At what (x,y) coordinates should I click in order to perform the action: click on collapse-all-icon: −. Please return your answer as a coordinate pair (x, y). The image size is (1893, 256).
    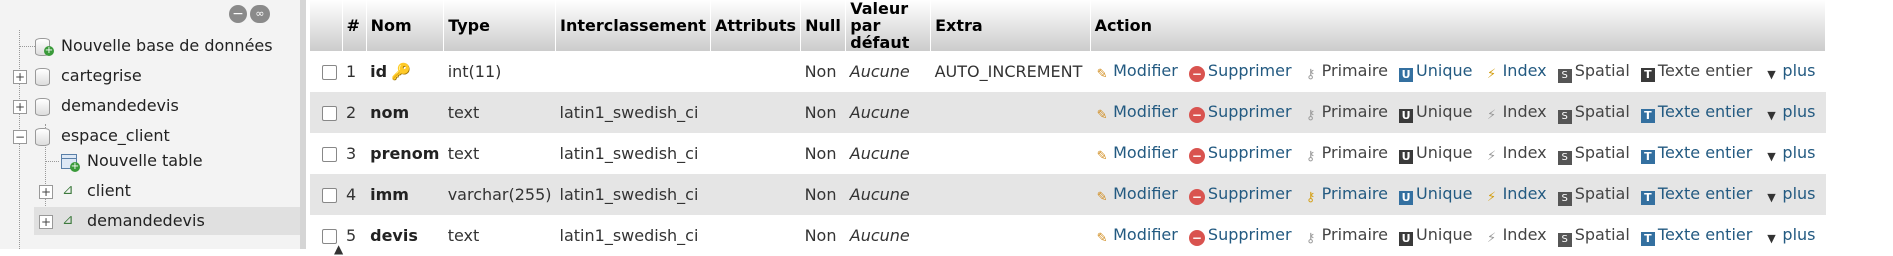
    Looking at the image, I should click on (238, 14).